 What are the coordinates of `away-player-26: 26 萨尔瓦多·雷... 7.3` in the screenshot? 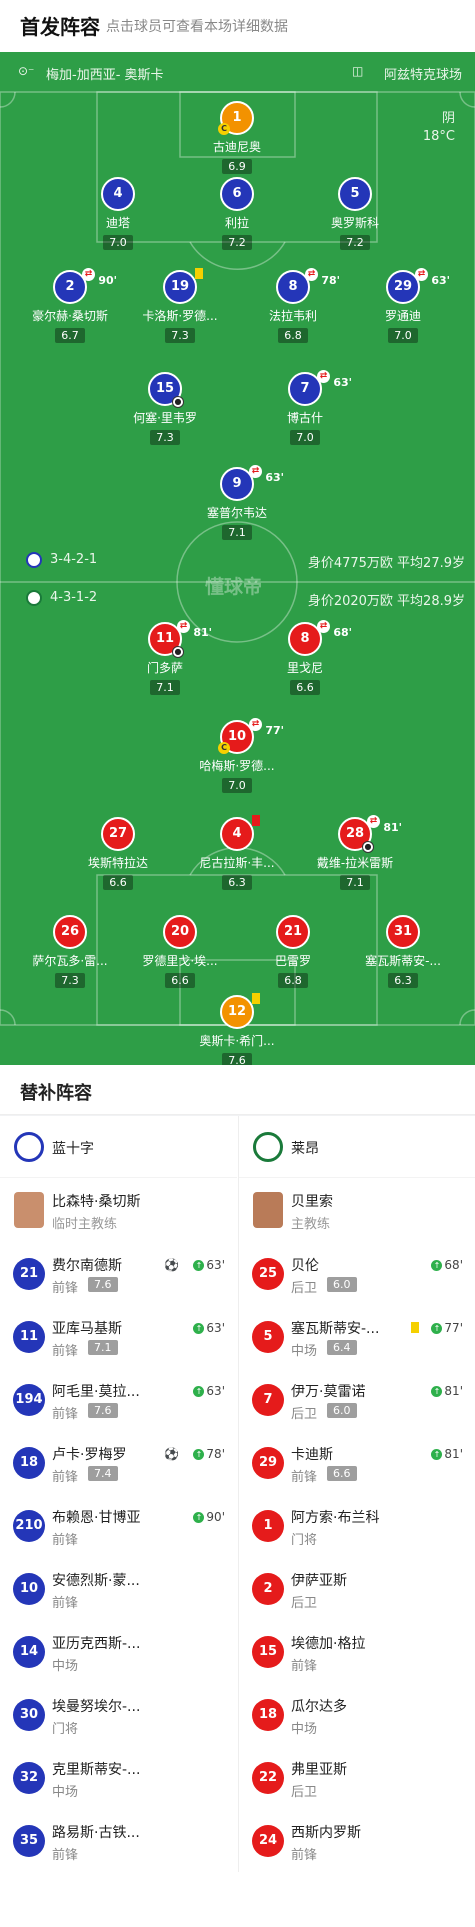 It's located at (70, 951).